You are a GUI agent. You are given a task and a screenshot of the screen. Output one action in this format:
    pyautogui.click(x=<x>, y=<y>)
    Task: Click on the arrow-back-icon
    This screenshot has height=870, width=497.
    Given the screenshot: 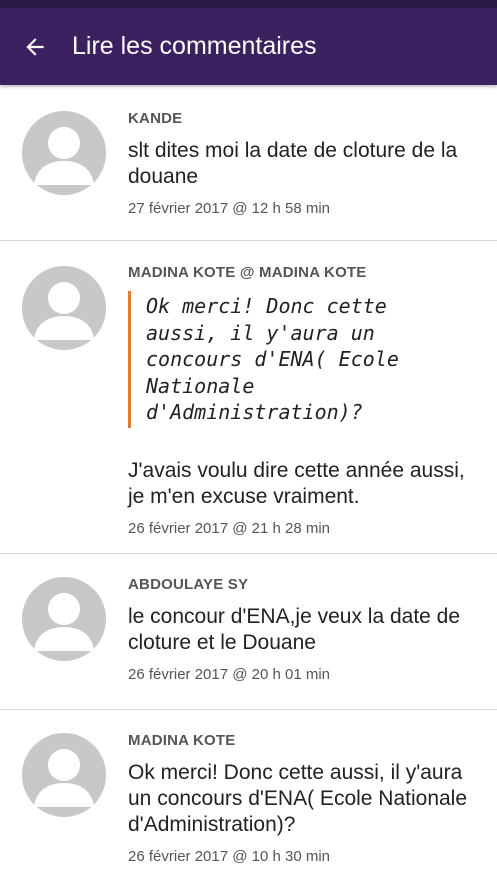 What is the action you would take?
    pyautogui.click(x=35, y=46)
    